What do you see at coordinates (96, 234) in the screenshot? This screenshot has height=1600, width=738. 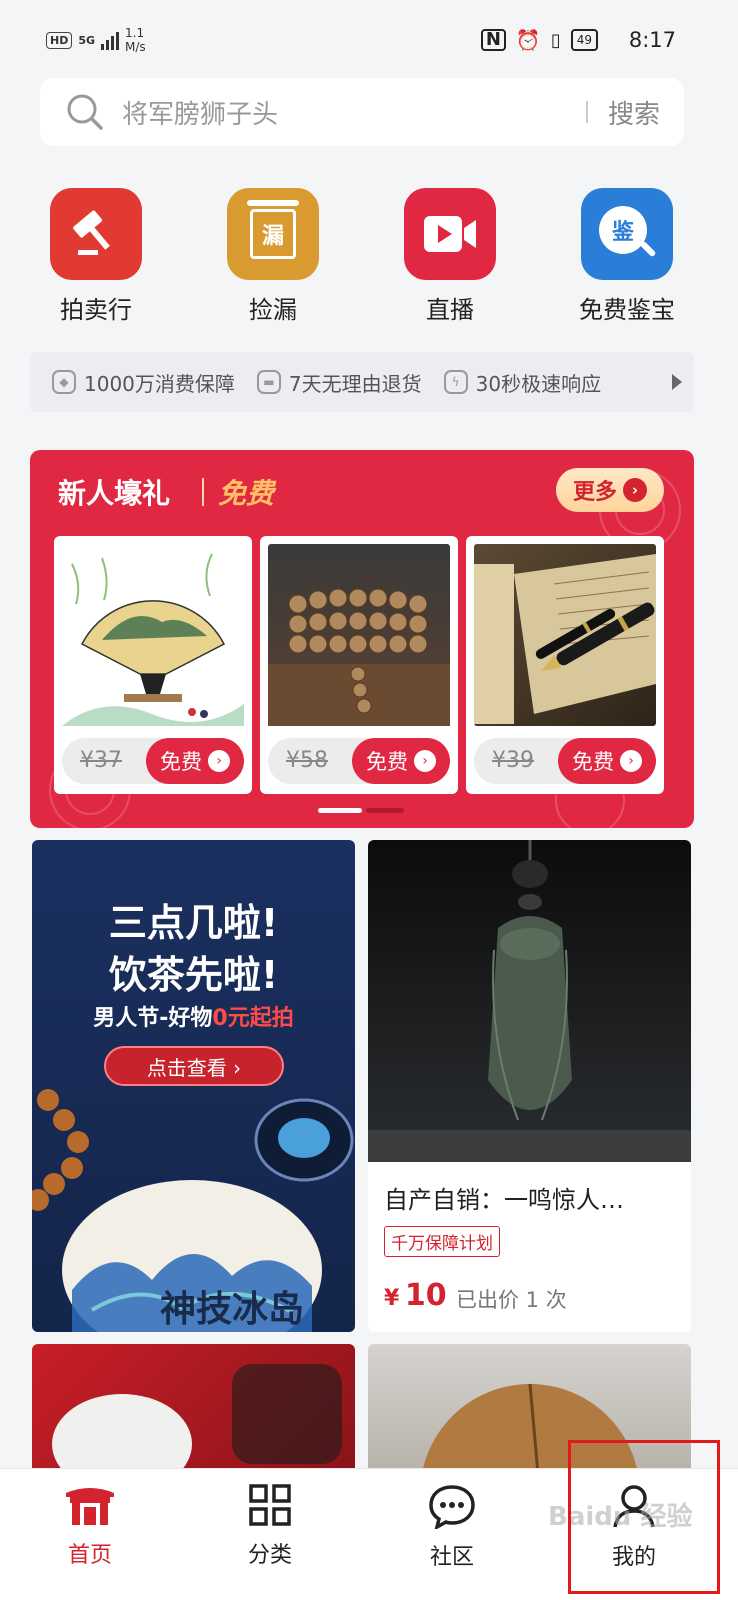 I see `gavel-icon` at bounding box center [96, 234].